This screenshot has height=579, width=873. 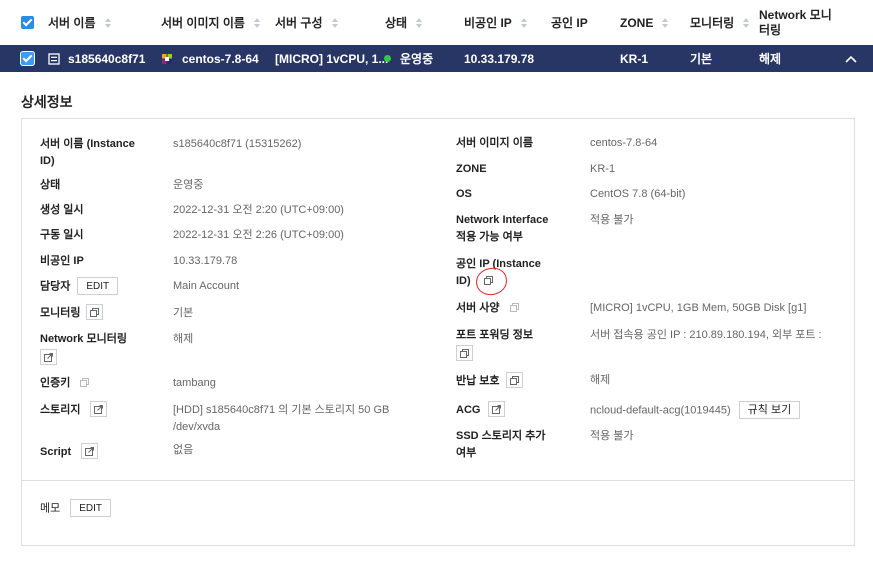 I want to click on server-name-label: 서버 이름 (Instance ID), so click(x=87, y=152).